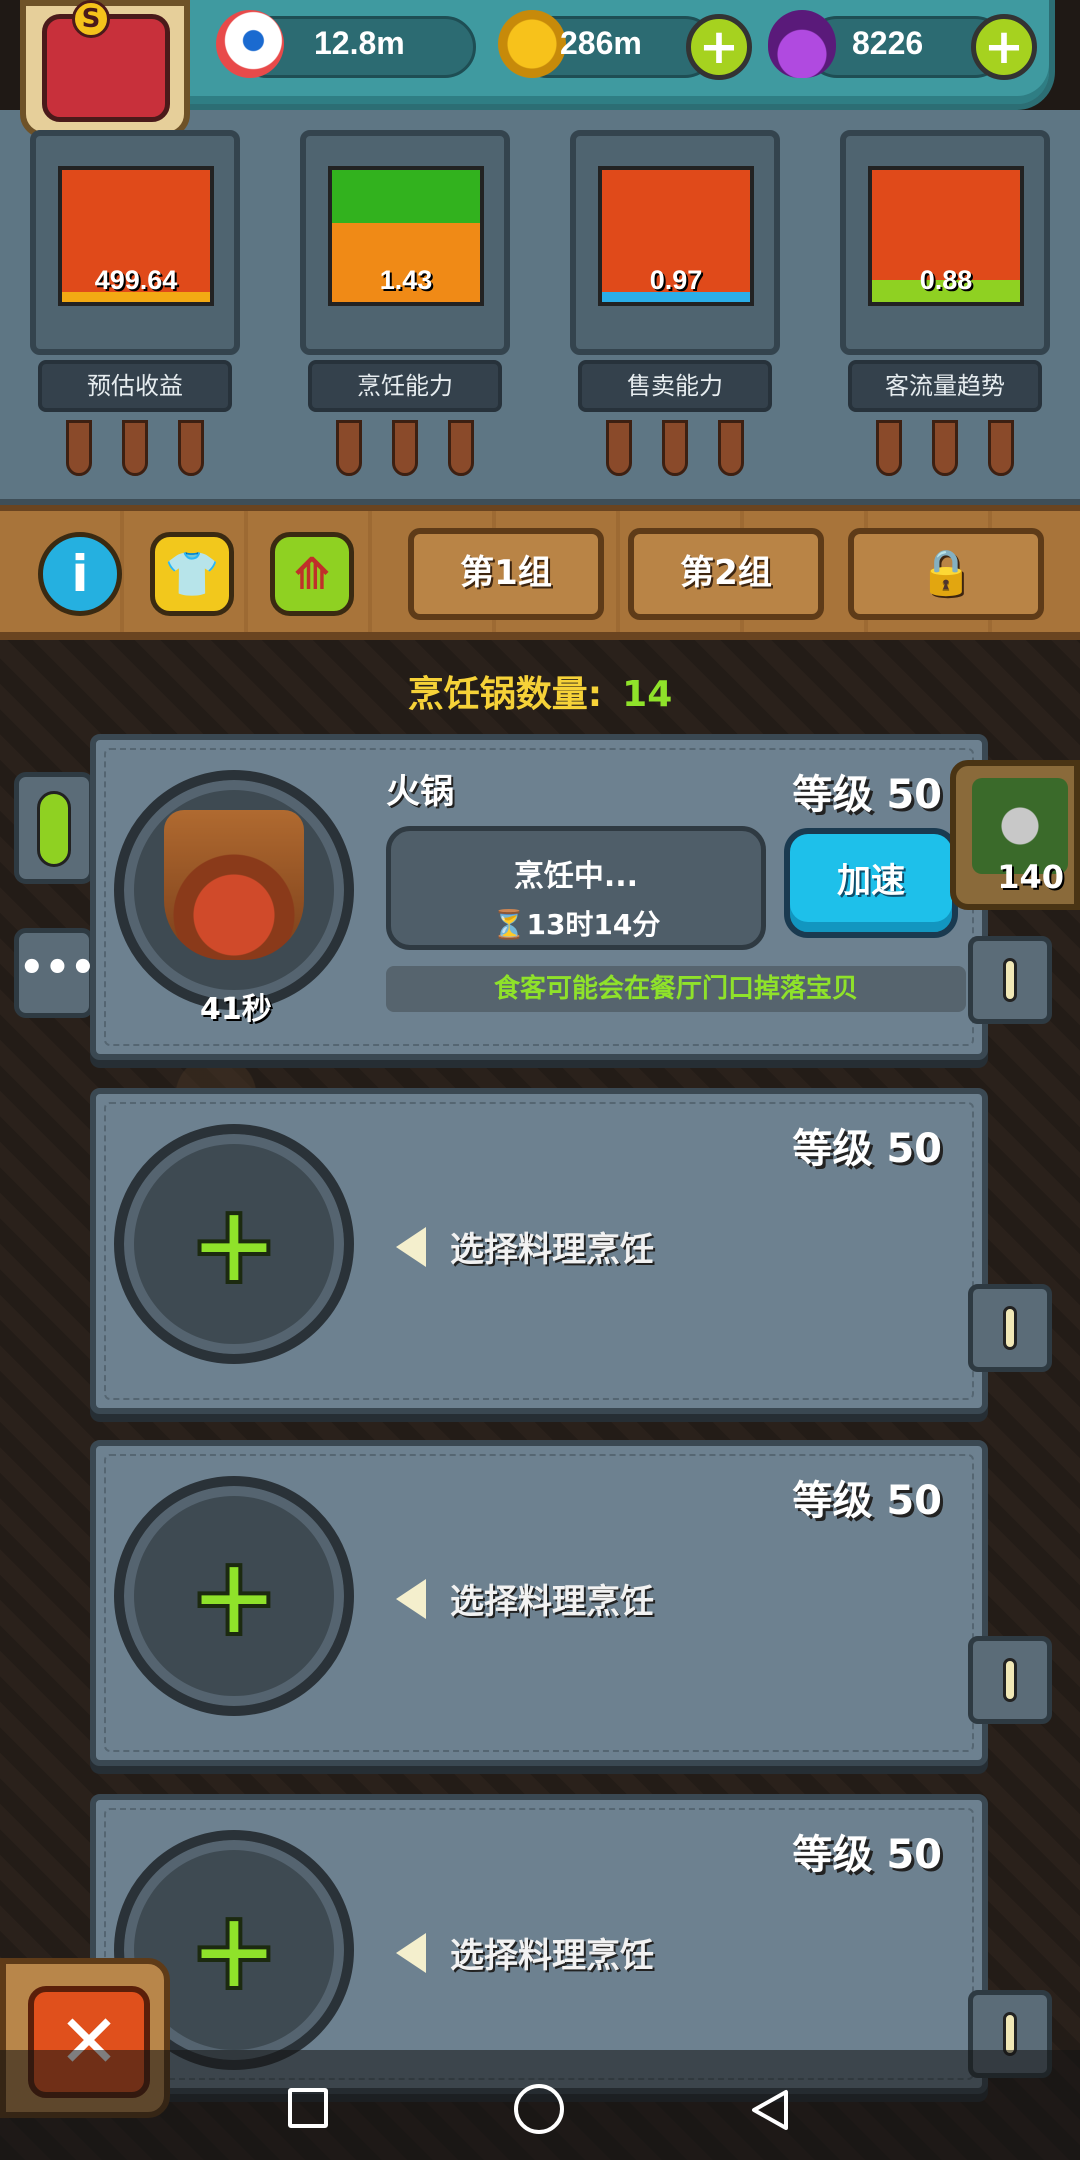  What do you see at coordinates (250, 44) in the screenshot?
I see `eyeball-icon` at bounding box center [250, 44].